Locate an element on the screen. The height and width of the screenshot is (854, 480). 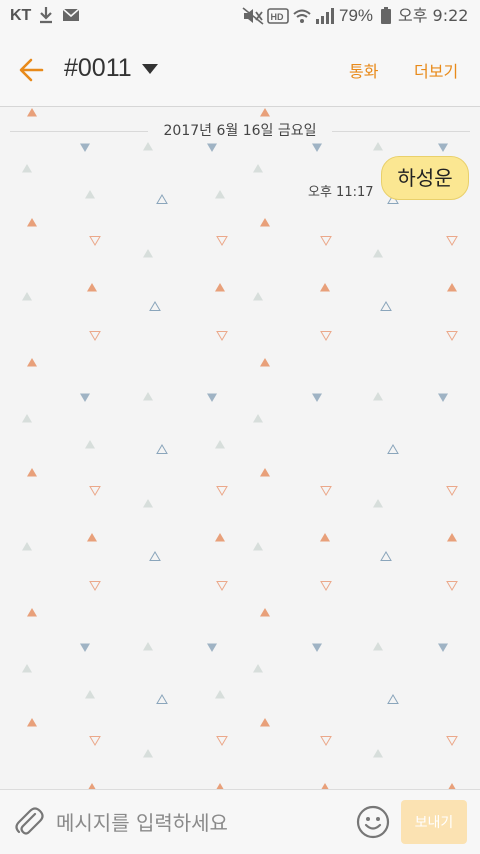
battery-icon is located at coordinates (386, 18).